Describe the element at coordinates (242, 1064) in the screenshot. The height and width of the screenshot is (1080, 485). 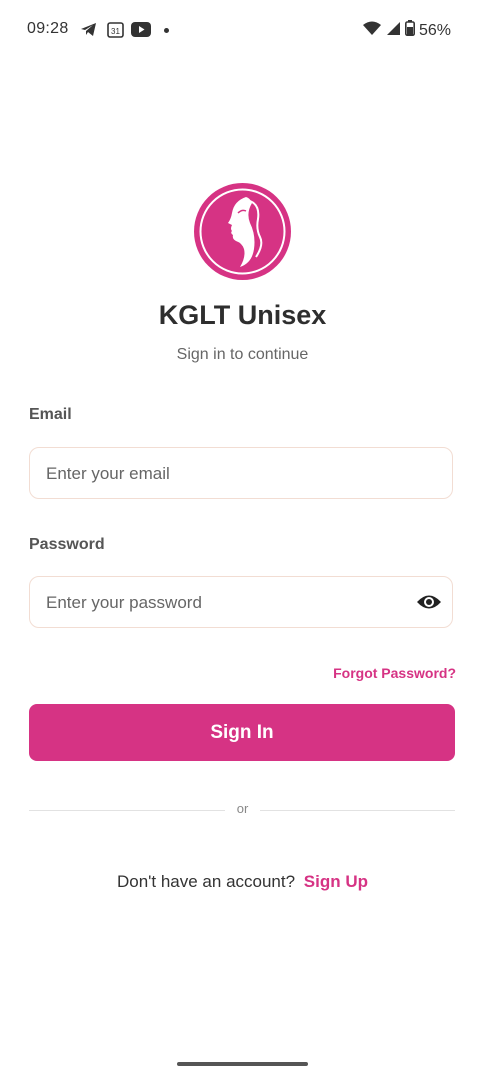
I see `home-indicator` at that location.